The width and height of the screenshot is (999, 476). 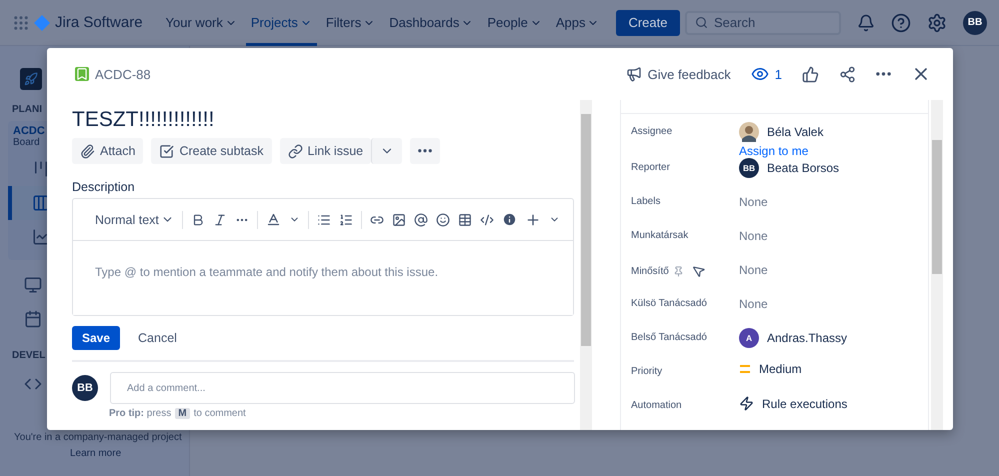 What do you see at coordinates (104, 187) in the screenshot?
I see `description-label: Description` at bounding box center [104, 187].